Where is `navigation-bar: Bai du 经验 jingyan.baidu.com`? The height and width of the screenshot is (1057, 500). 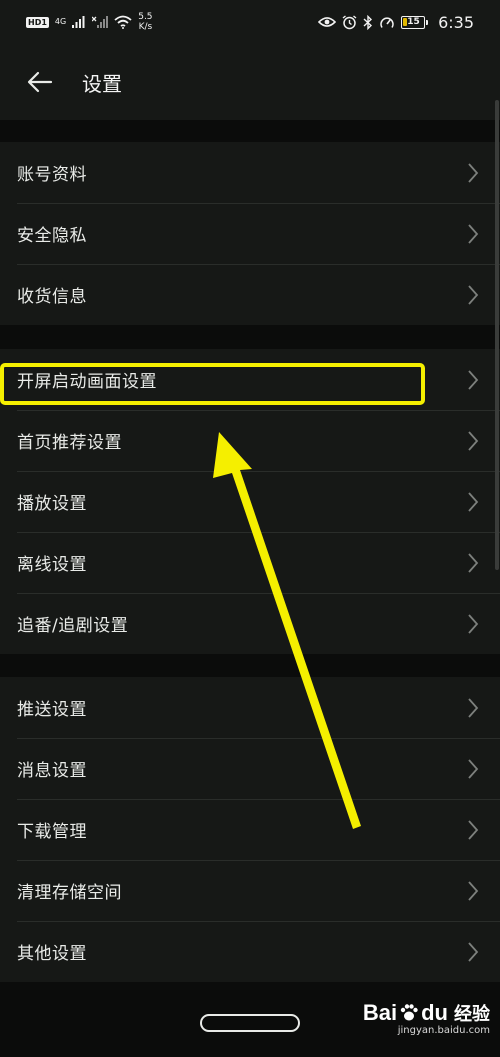
navigation-bar: Bai du 经验 jingyan.baidu.com is located at coordinates (250, 1025).